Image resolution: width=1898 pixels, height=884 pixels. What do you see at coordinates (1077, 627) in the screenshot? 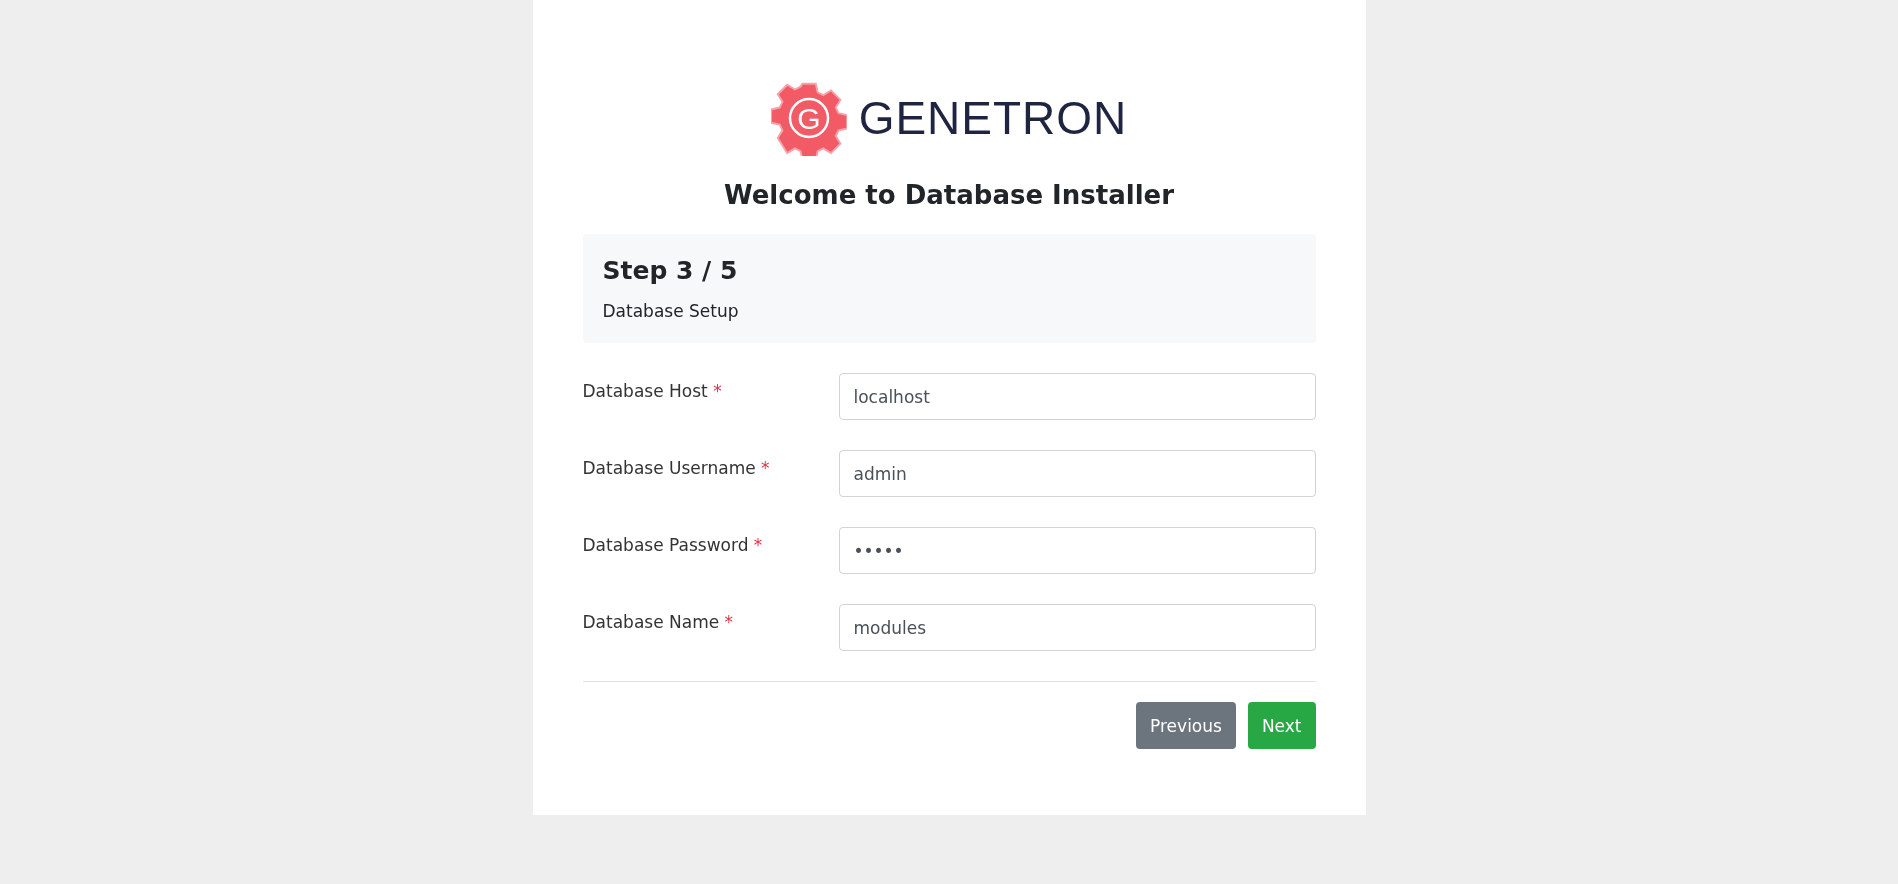
I see `input-field: modules` at bounding box center [1077, 627].